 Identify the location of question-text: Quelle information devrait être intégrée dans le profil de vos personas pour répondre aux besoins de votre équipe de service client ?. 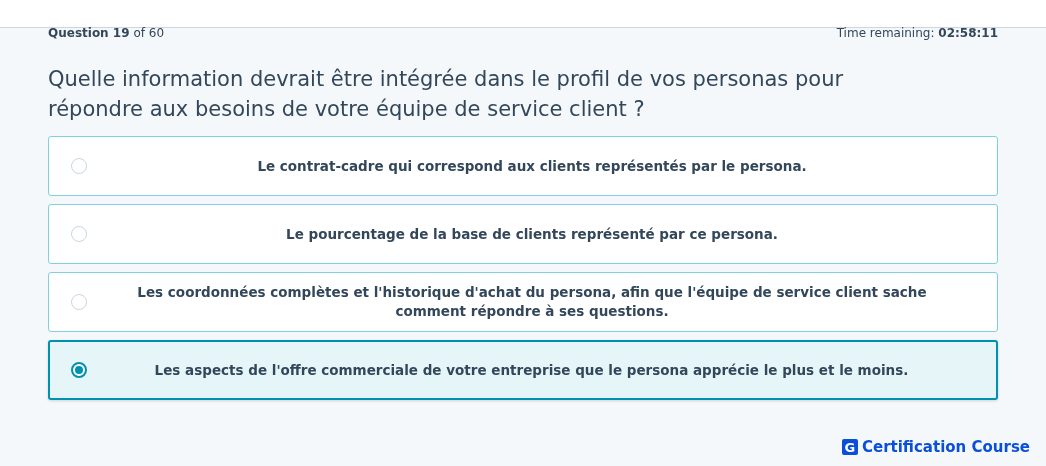
(446, 94).